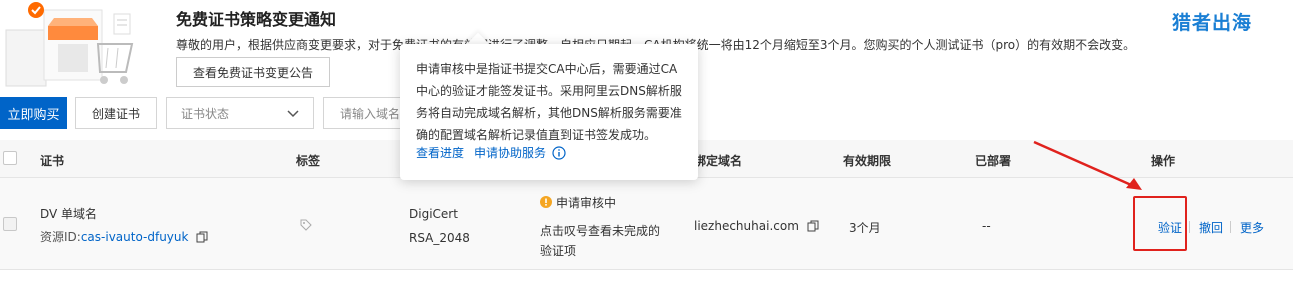 This screenshot has height=288, width=1293. What do you see at coordinates (867, 161) in the screenshot?
I see `col-validity: 有效期限` at bounding box center [867, 161].